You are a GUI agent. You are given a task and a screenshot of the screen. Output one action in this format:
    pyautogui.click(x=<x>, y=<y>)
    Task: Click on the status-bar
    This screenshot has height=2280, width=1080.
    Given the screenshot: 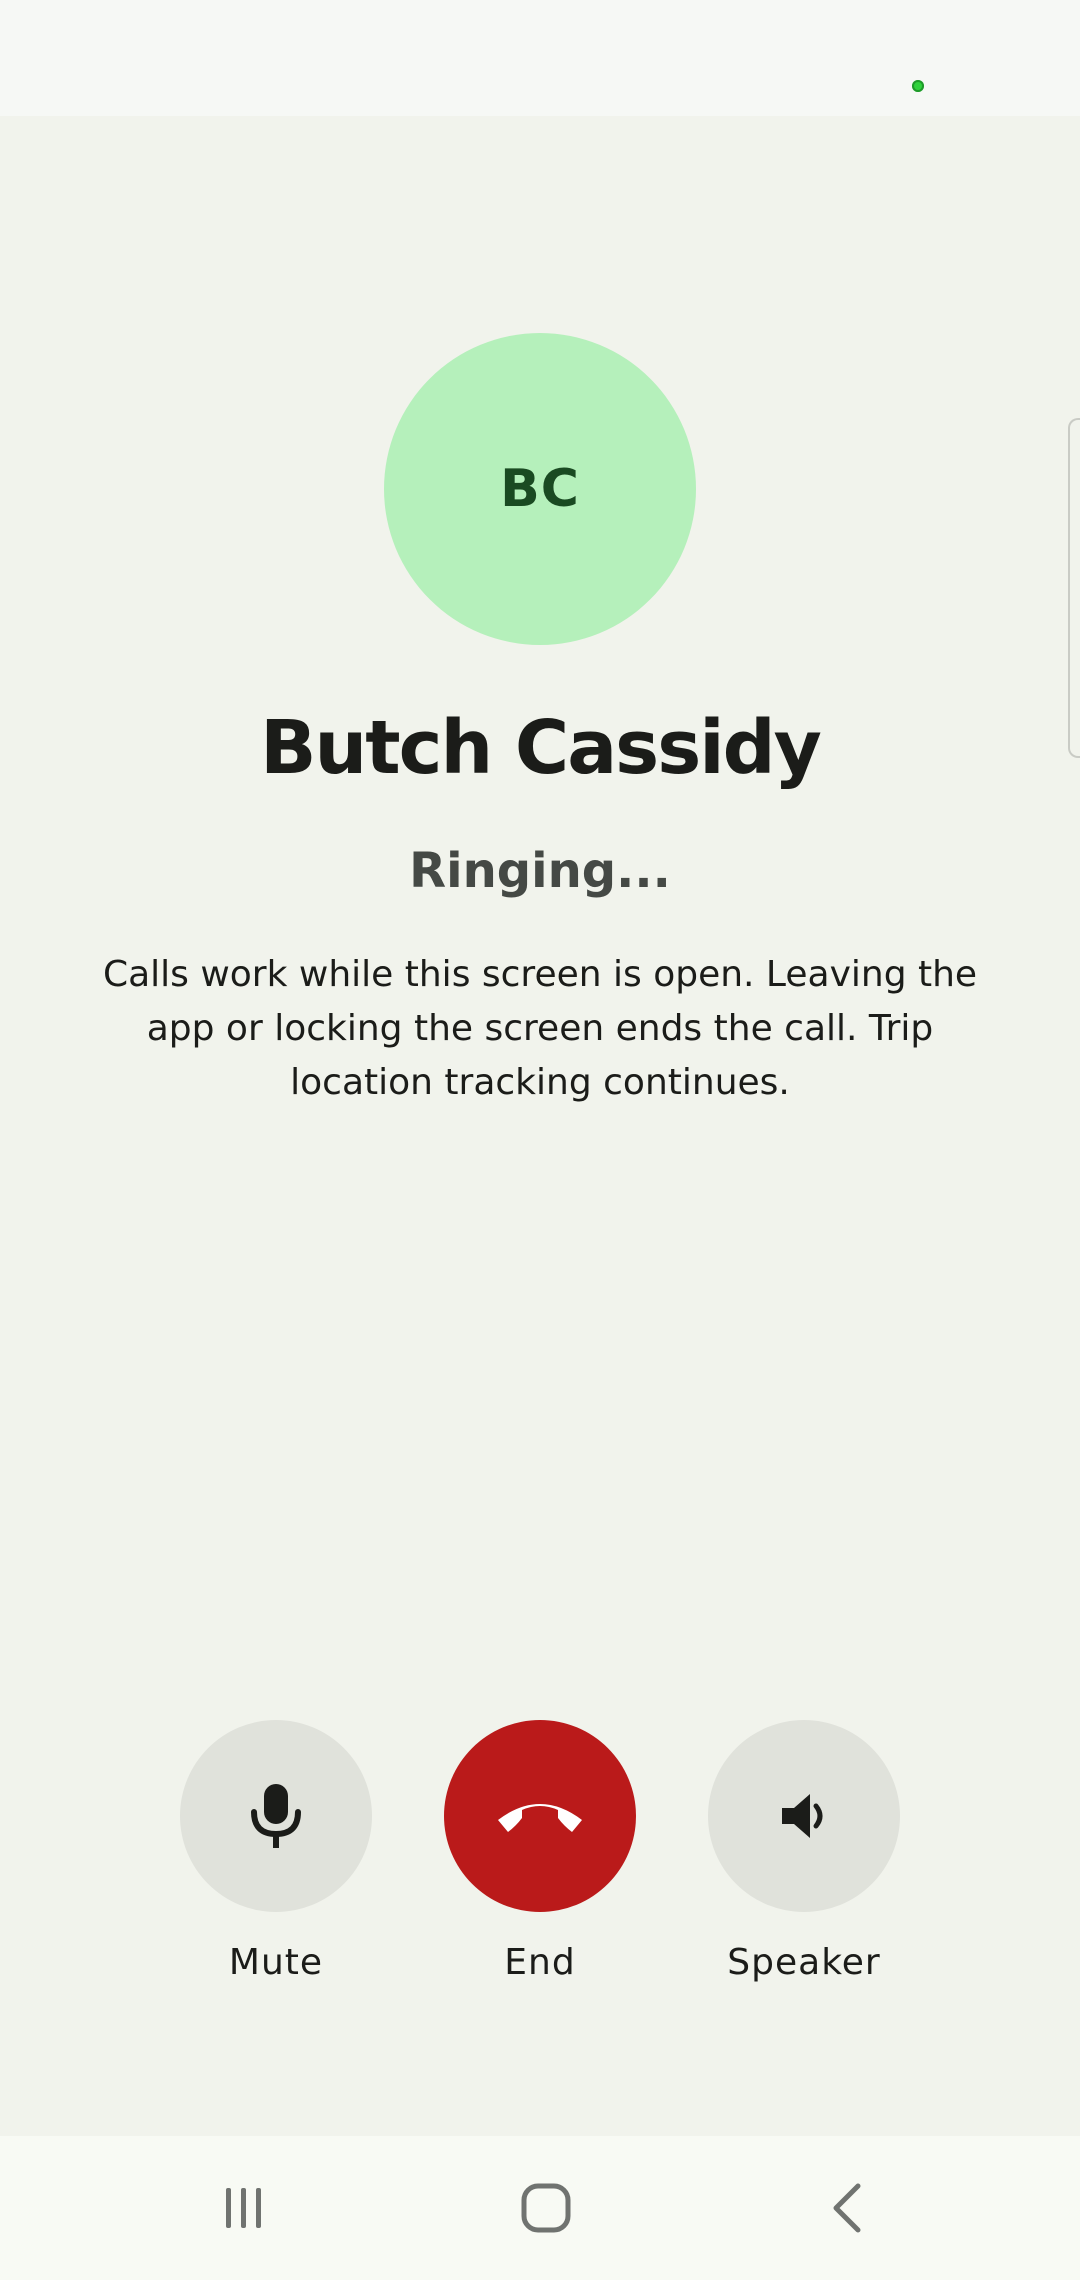 What is the action you would take?
    pyautogui.click(x=540, y=58)
    